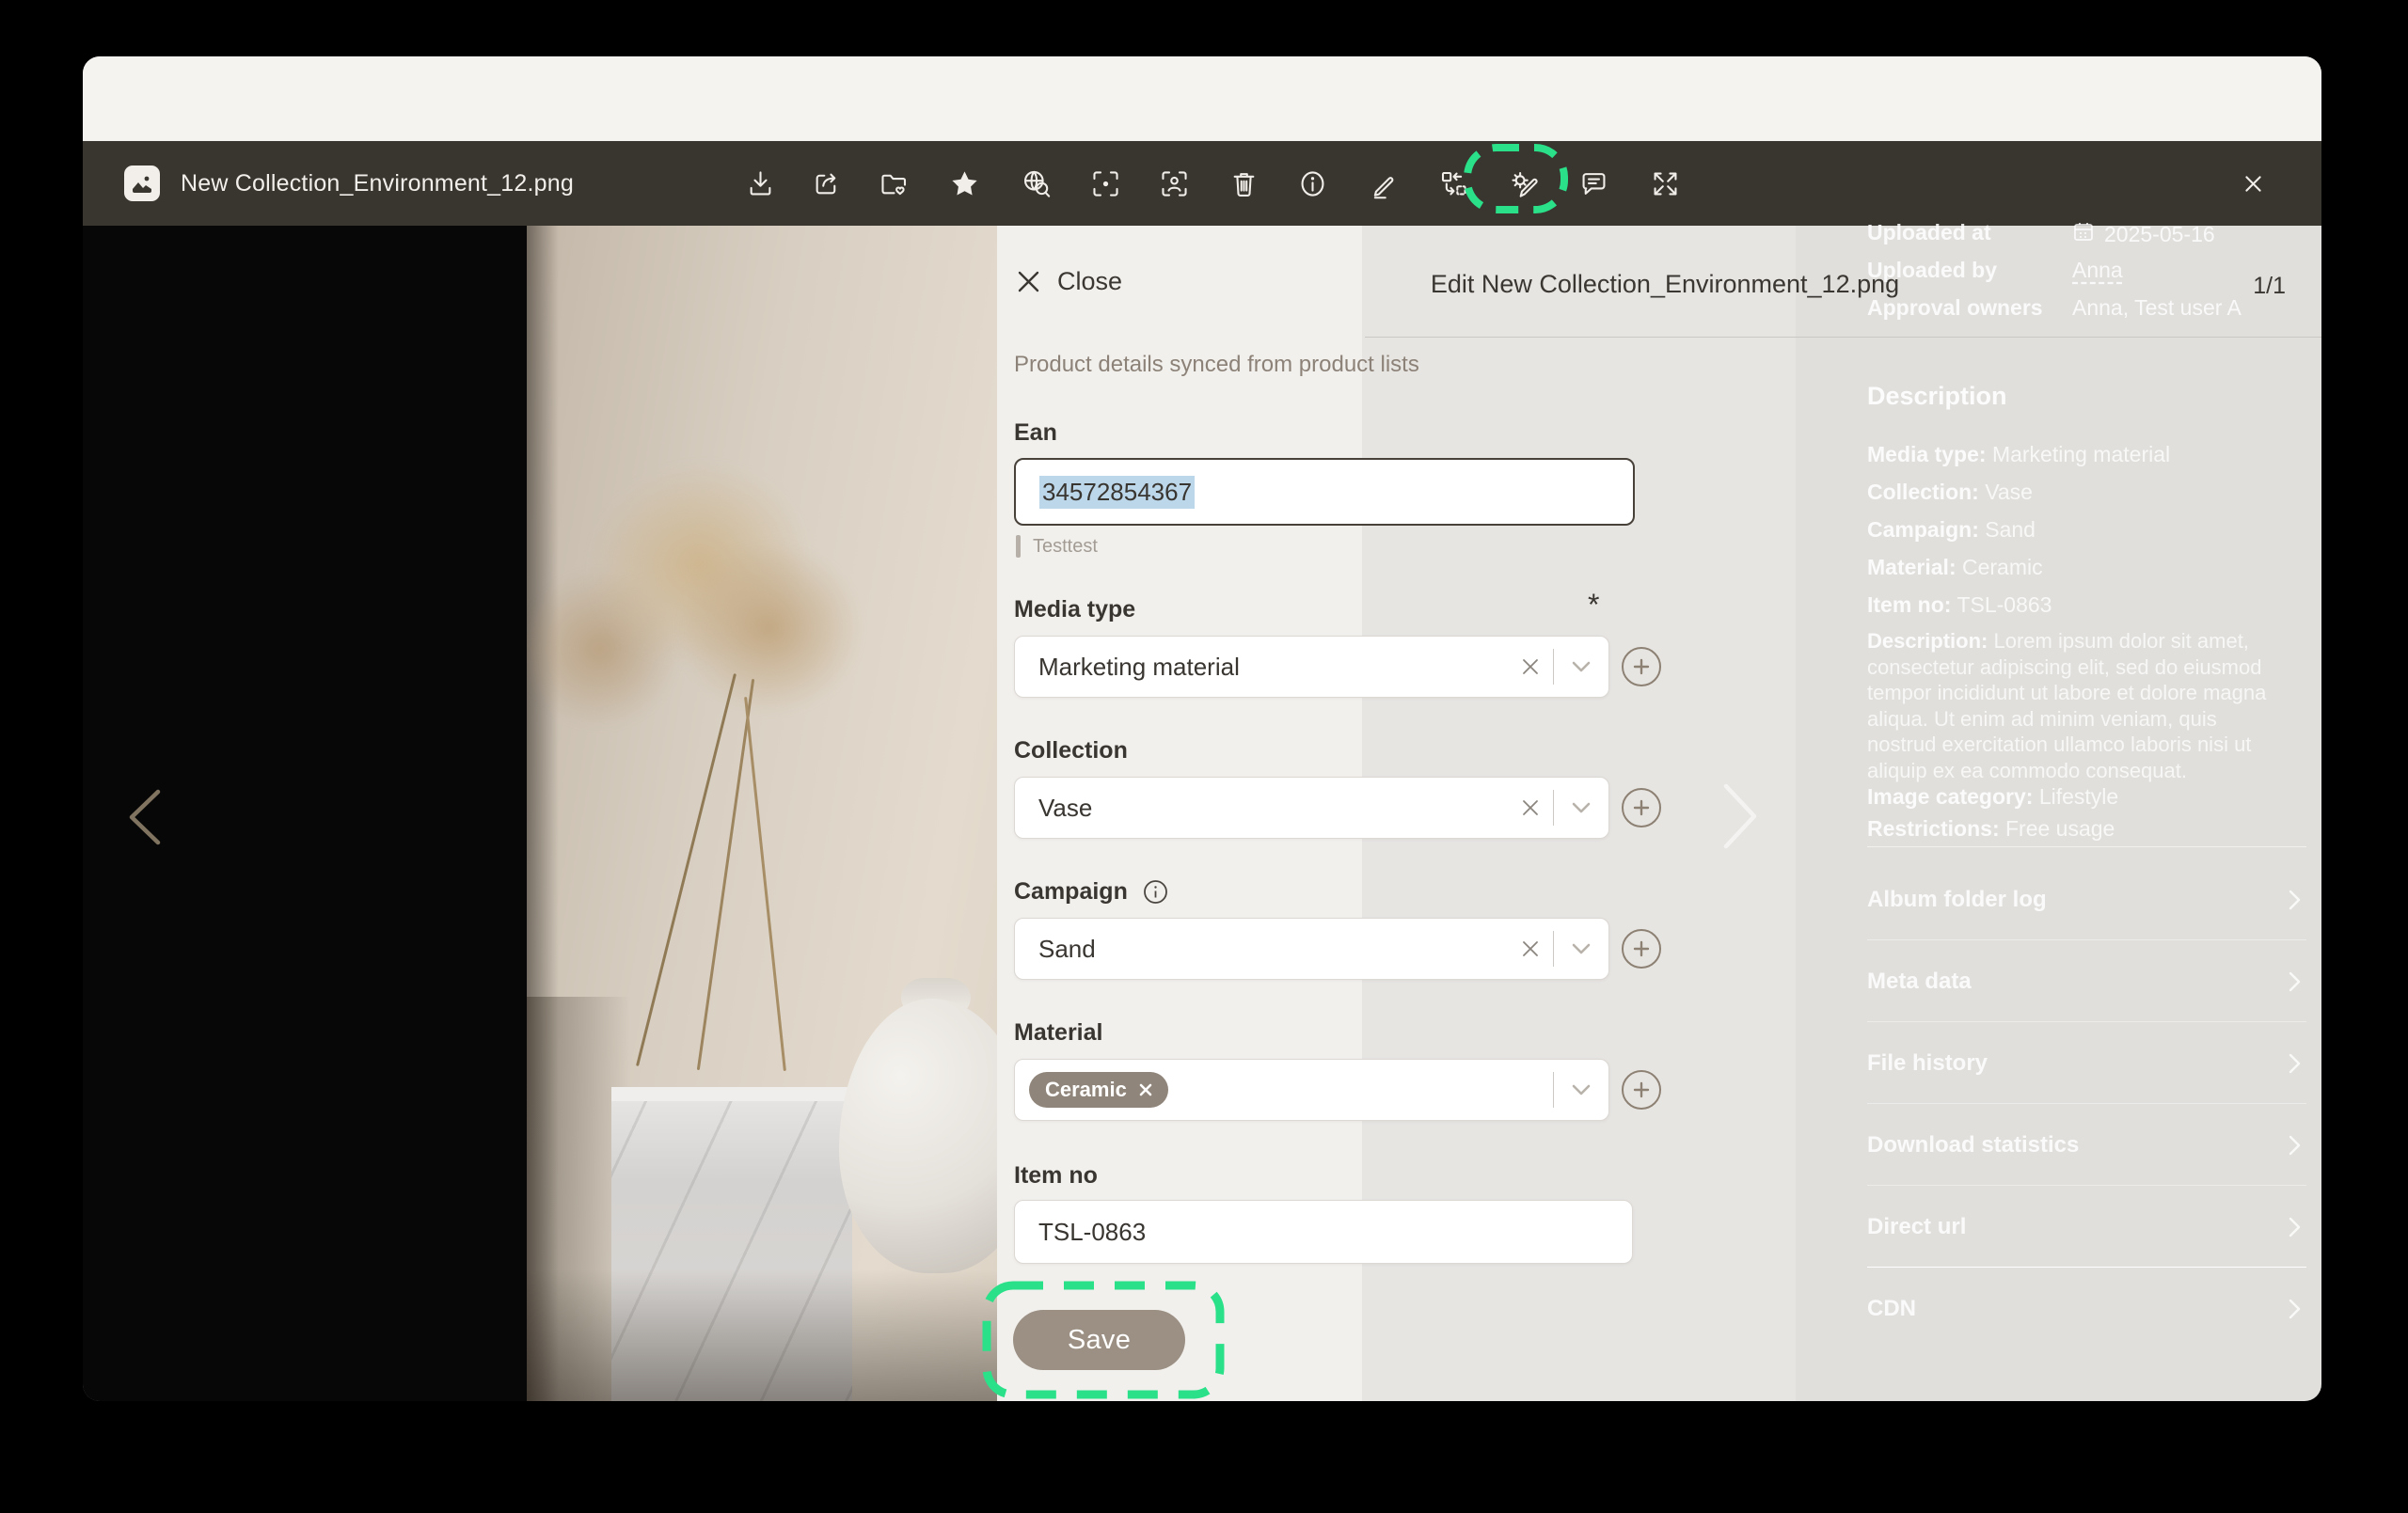 The height and width of the screenshot is (1513, 2408). What do you see at coordinates (1325, 492) in the screenshot?
I see `ean-input: 34572854367` at bounding box center [1325, 492].